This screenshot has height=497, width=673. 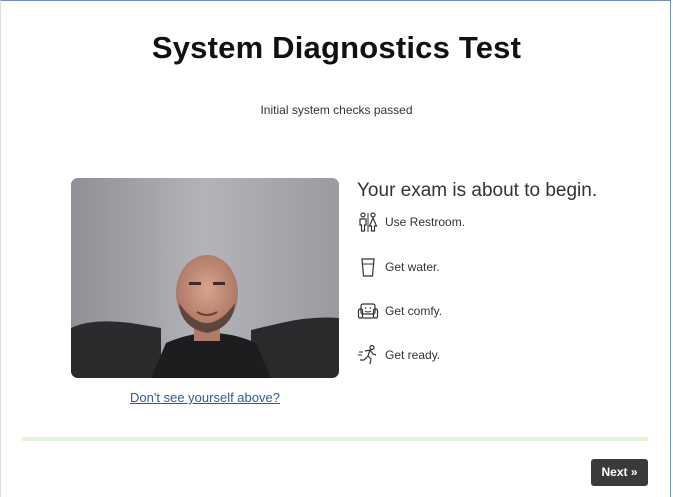 What do you see at coordinates (205, 397) in the screenshot?
I see `camera-help-link: Don't see yourself above?` at bounding box center [205, 397].